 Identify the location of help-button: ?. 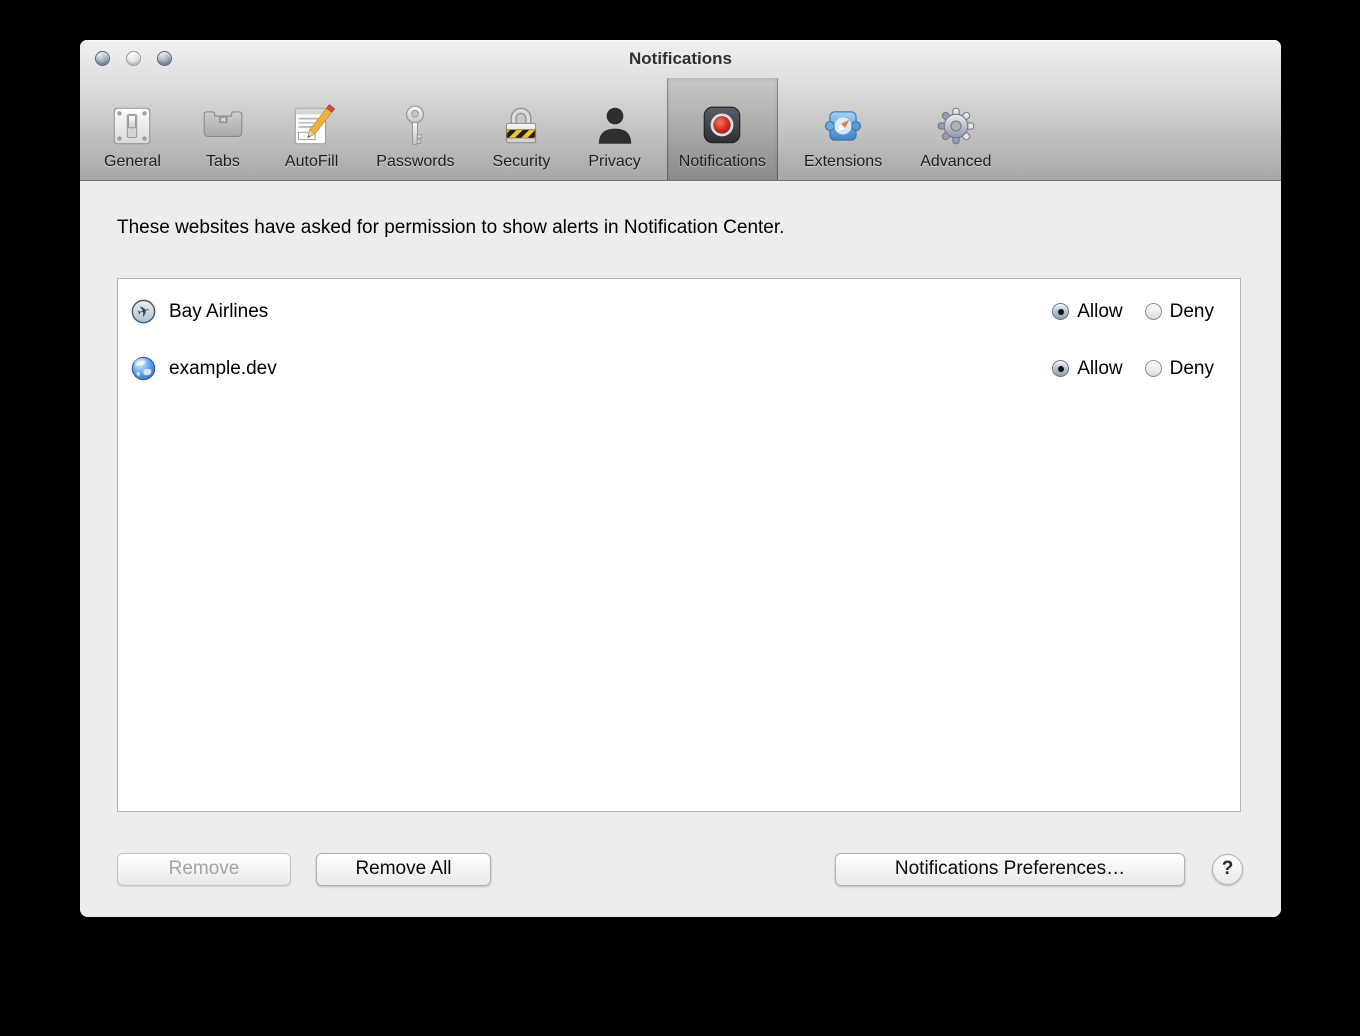
(1227, 869).